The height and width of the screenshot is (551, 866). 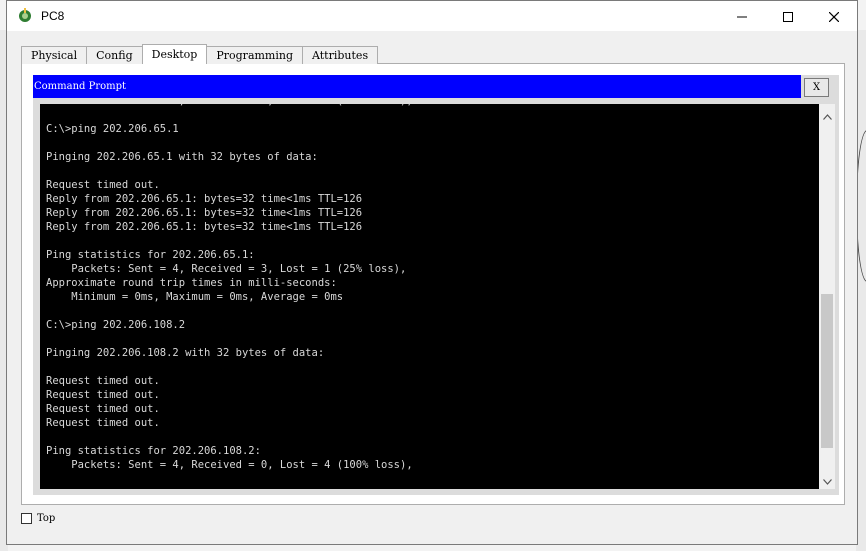 I want to click on chevron-down-icon, so click(x=827, y=479).